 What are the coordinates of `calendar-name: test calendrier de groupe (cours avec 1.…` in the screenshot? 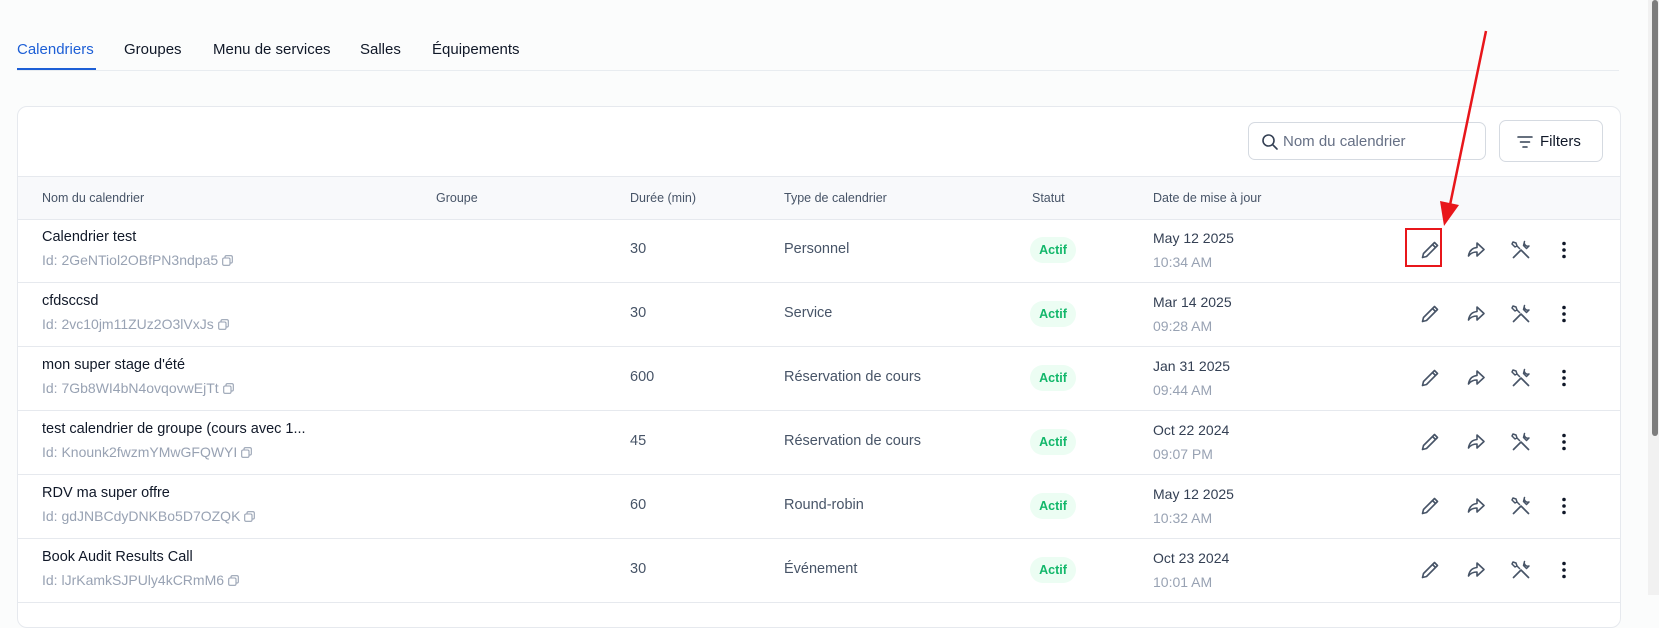 It's located at (174, 429).